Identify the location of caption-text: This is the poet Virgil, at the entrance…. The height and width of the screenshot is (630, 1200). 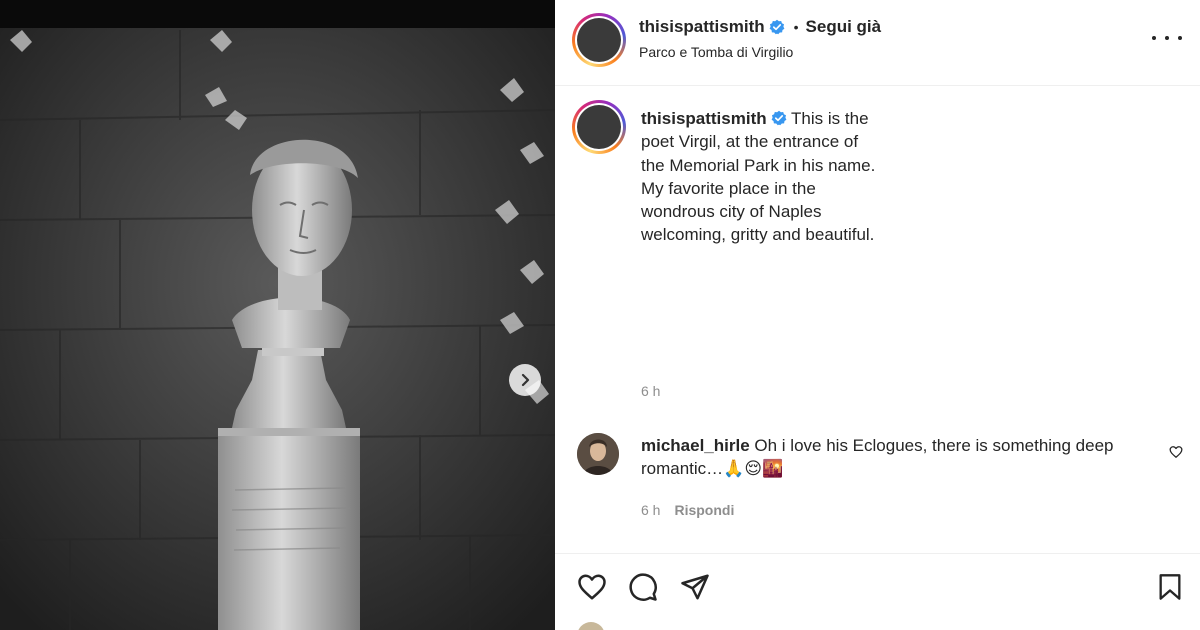
(758, 177).